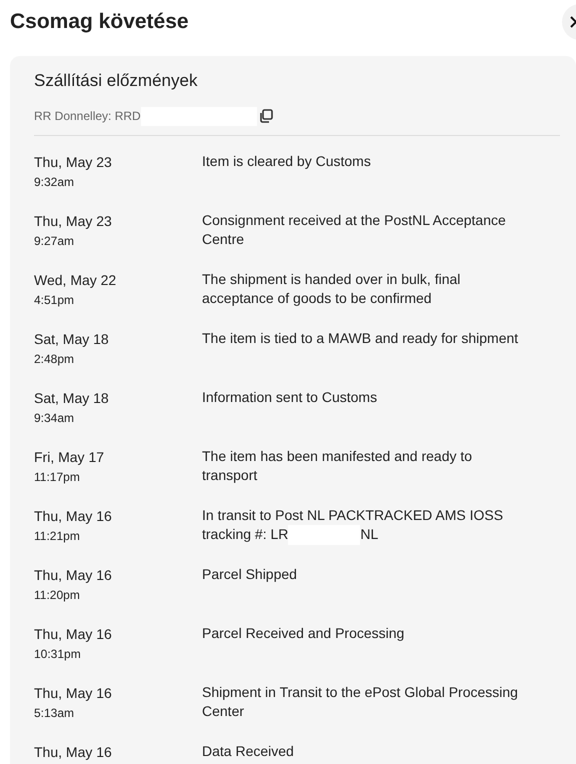  Describe the element at coordinates (87, 116) in the screenshot. I see `carrier-label: RR Donnelley: RRD` at that location.